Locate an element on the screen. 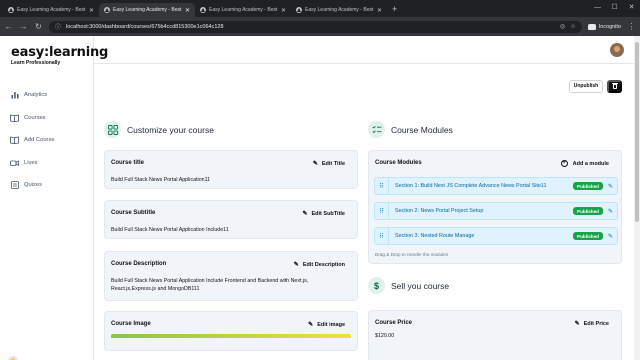 Image resolution: width=640 pixels, height=360 pixels. browser-tab-3: Easy Learning Academy - Best ✕ is located at coordinates (243, 10).